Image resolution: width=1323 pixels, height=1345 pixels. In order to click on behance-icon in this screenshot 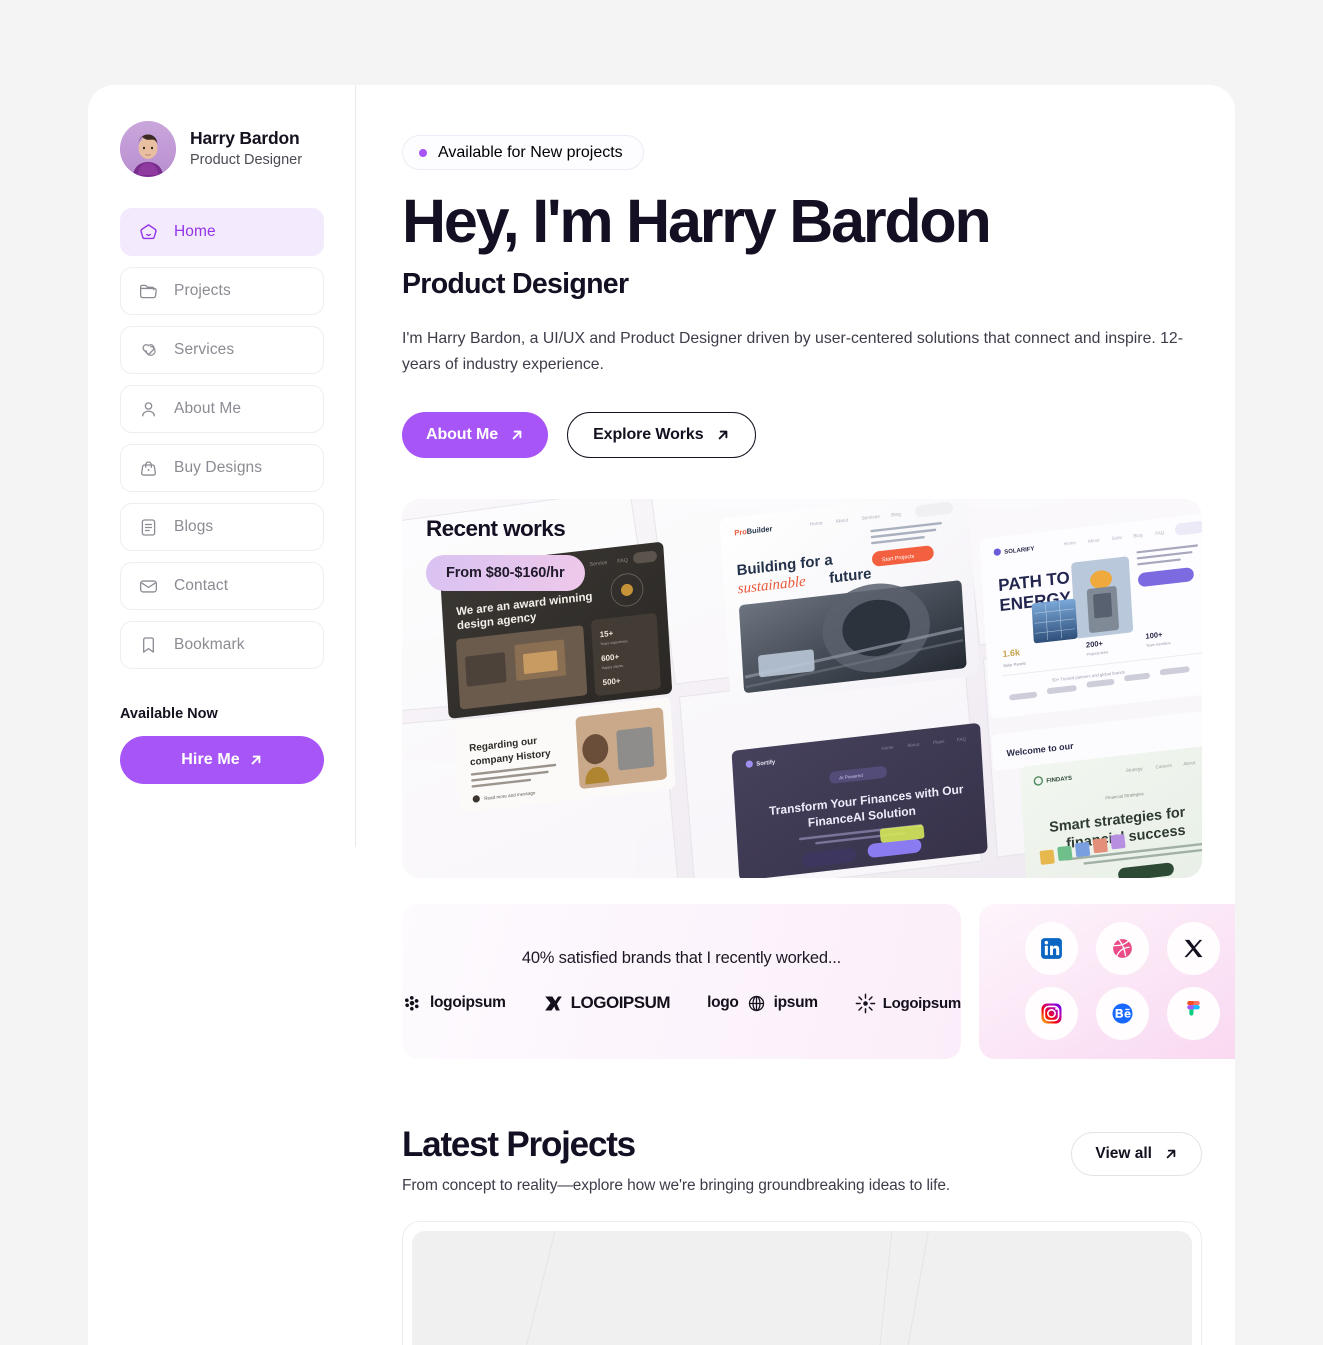, I will do `click(1122, 1013)`.